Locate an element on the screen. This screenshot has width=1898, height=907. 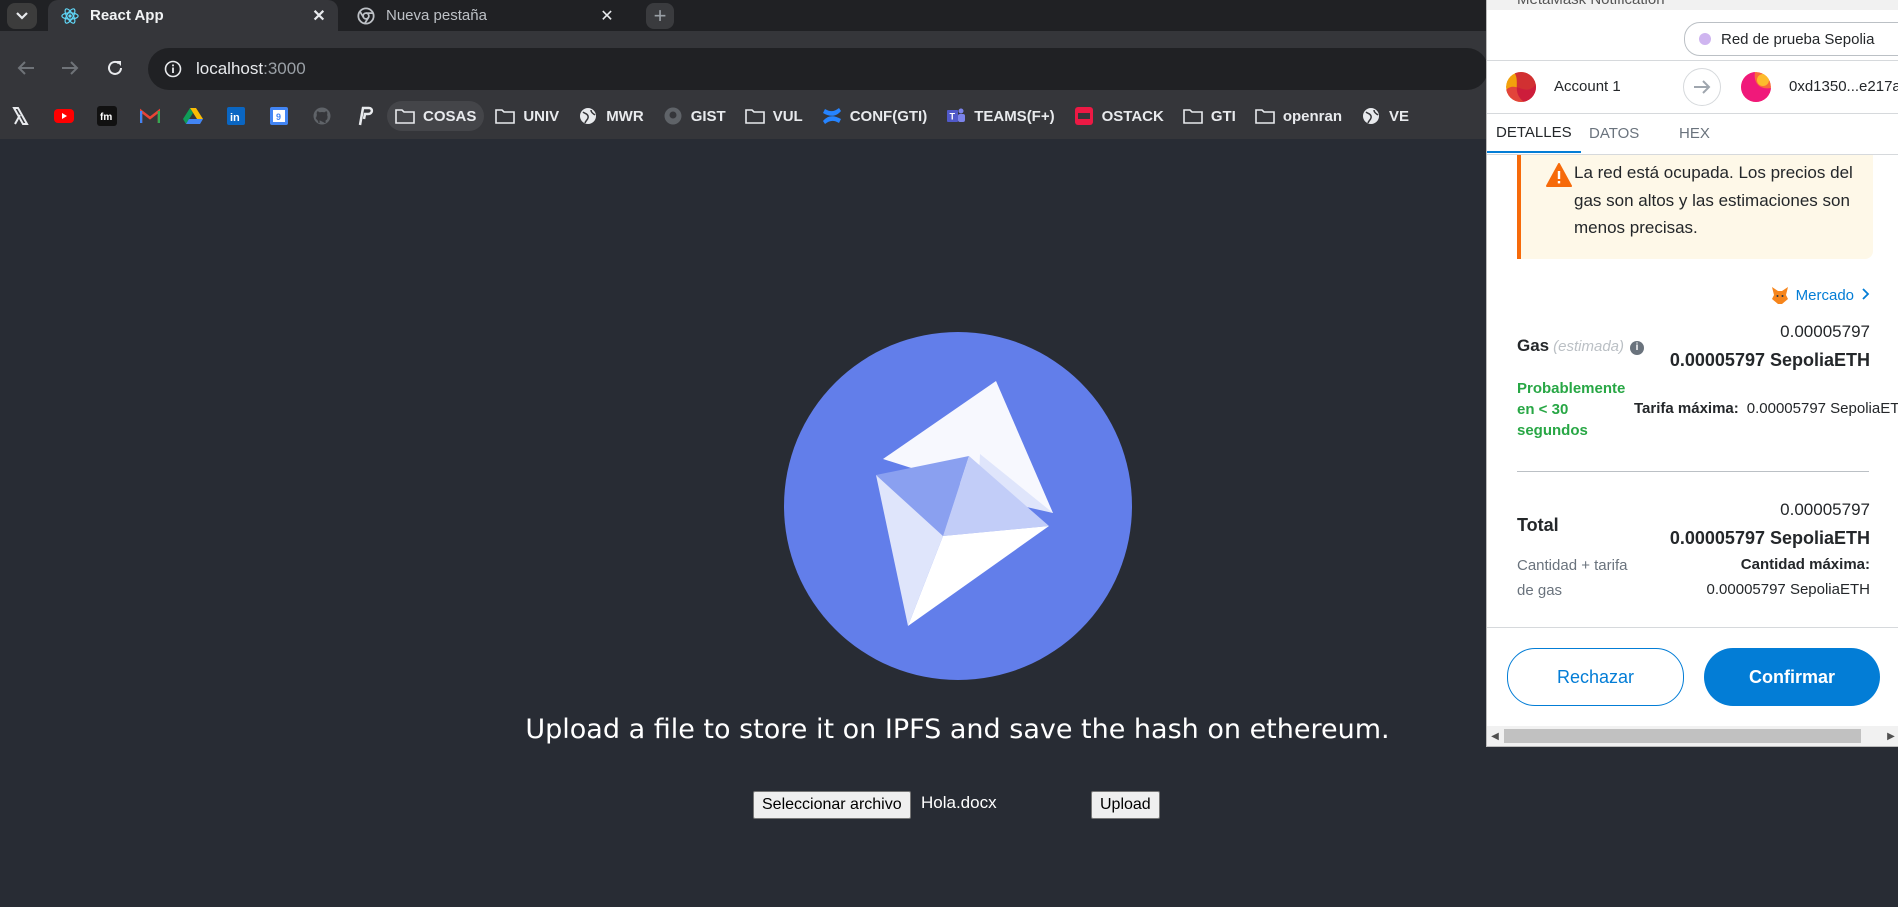
bookmark-calendar: 9 is located at coordinates (279, 116).